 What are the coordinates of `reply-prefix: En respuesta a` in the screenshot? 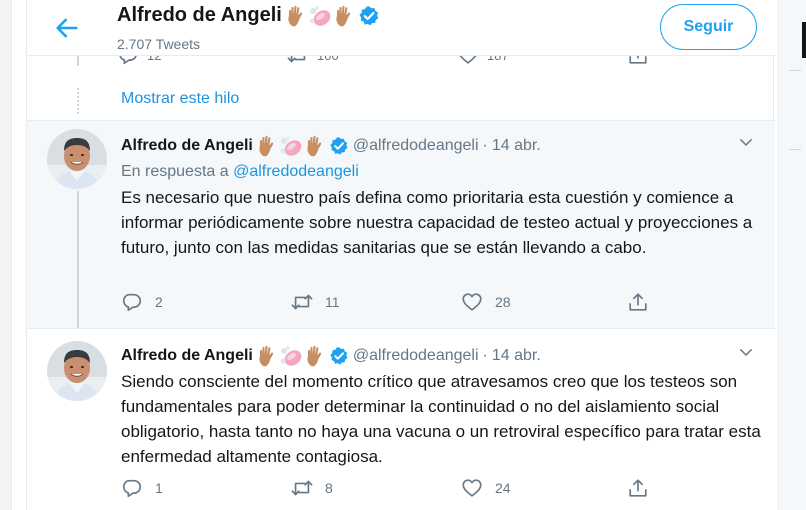 It's located at (175, 171).